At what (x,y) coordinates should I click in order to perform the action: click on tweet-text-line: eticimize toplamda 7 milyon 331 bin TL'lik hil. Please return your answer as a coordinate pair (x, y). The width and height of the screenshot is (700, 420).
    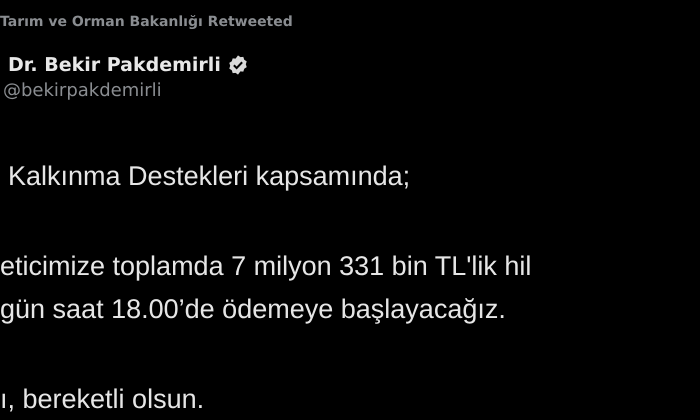
    Looking at the image, I should click on (266, 266).